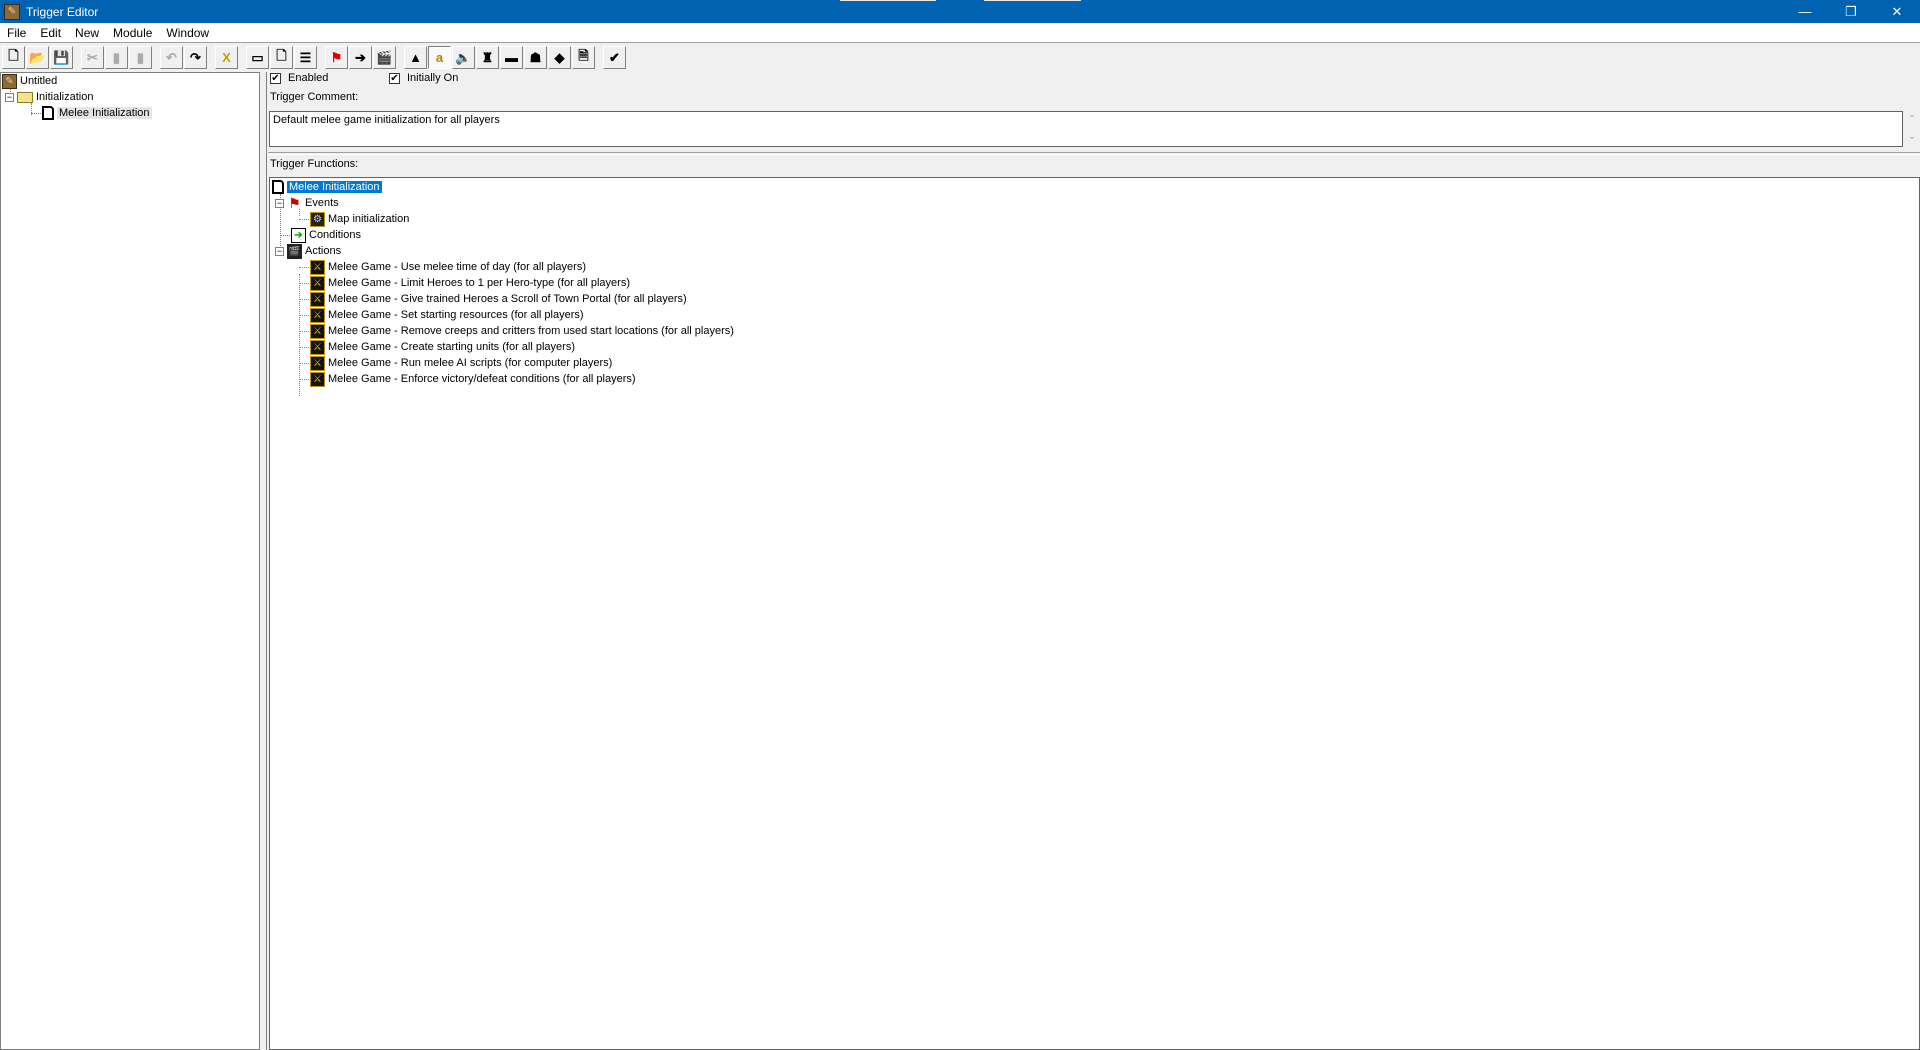 The width and height of the screenshot is (1920, 1050). What do you see at coordinates (195, 57) in the screenshot?
I see `redo-button: ↷` at bounding box center [195, 57].